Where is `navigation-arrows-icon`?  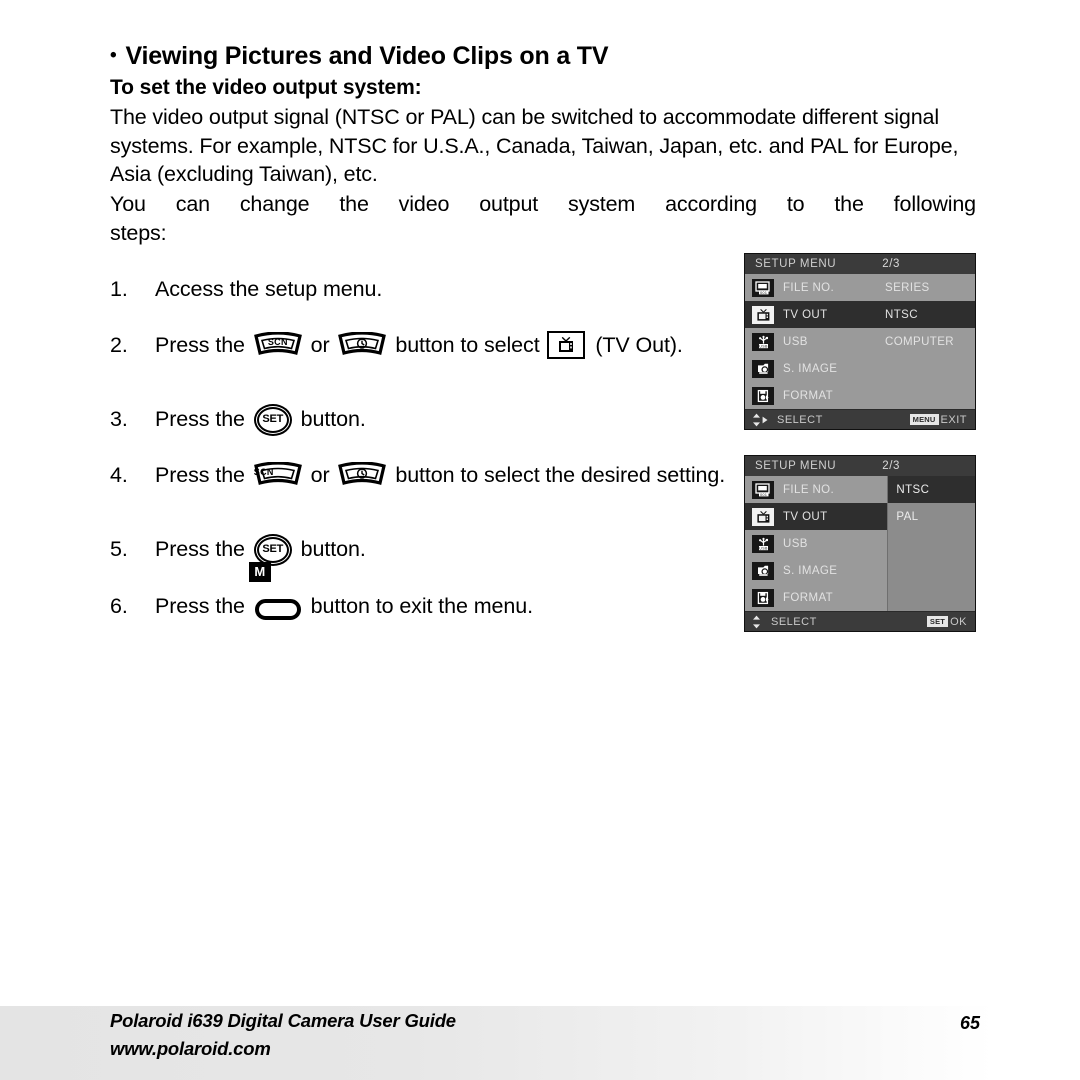
navigation-arrows-icon is located at coordinates (761, 420).